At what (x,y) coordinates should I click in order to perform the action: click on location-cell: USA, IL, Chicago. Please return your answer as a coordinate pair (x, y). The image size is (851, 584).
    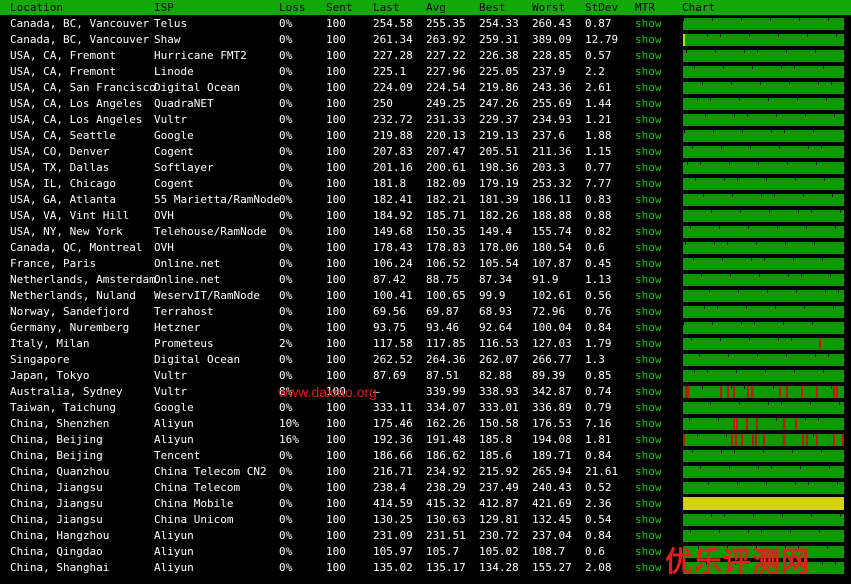
    Looking at the image, I should click on (63, 183).